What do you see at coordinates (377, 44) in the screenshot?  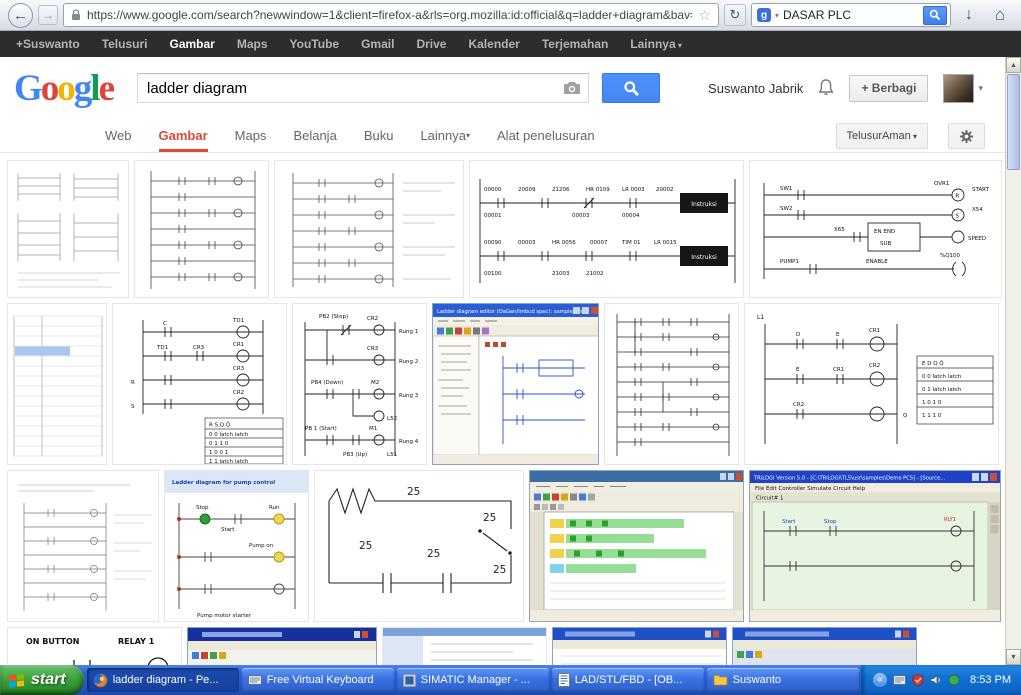 I see `gbar-item-gmail: Gmail` at bounding box center [377, 44].